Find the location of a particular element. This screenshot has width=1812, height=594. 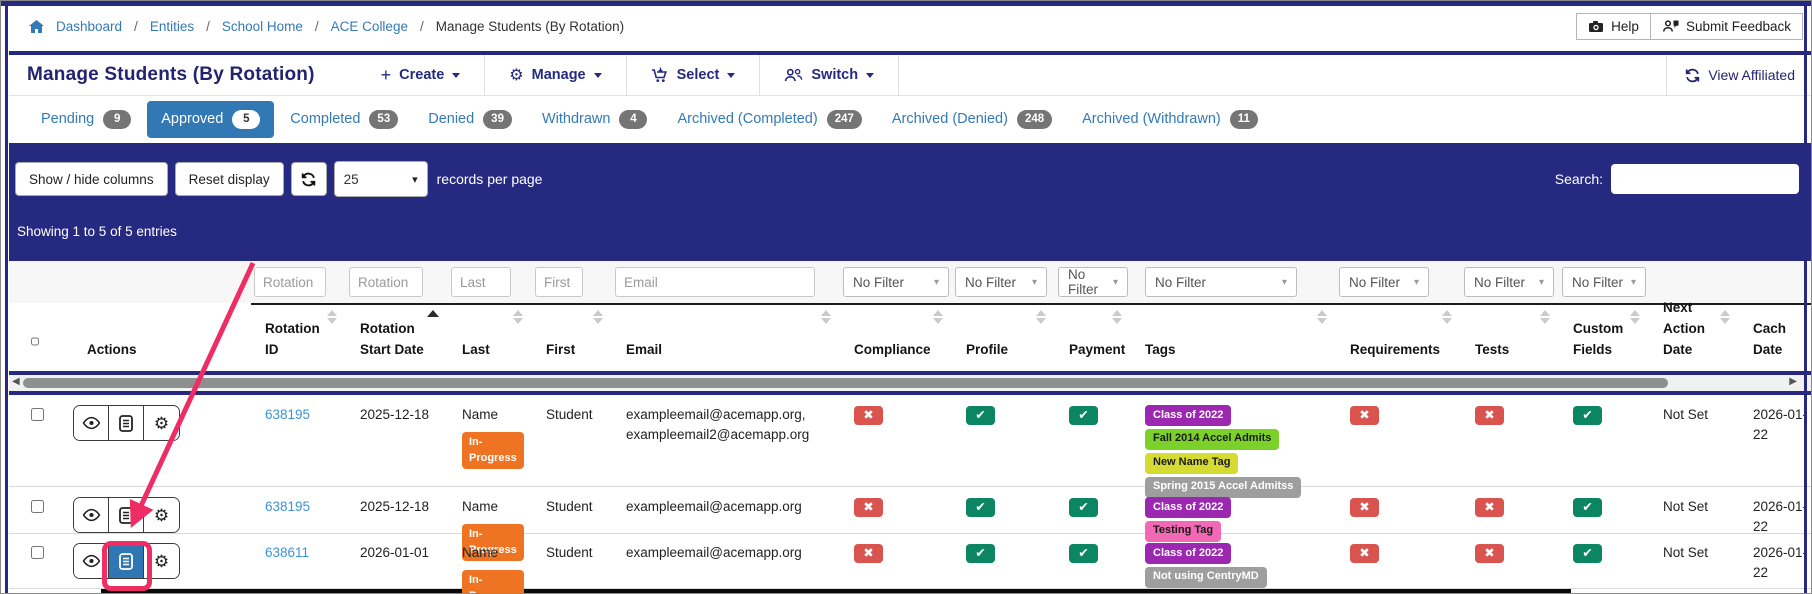

manage-menu: ⚙ Manage is located at coordinates (556, 75).